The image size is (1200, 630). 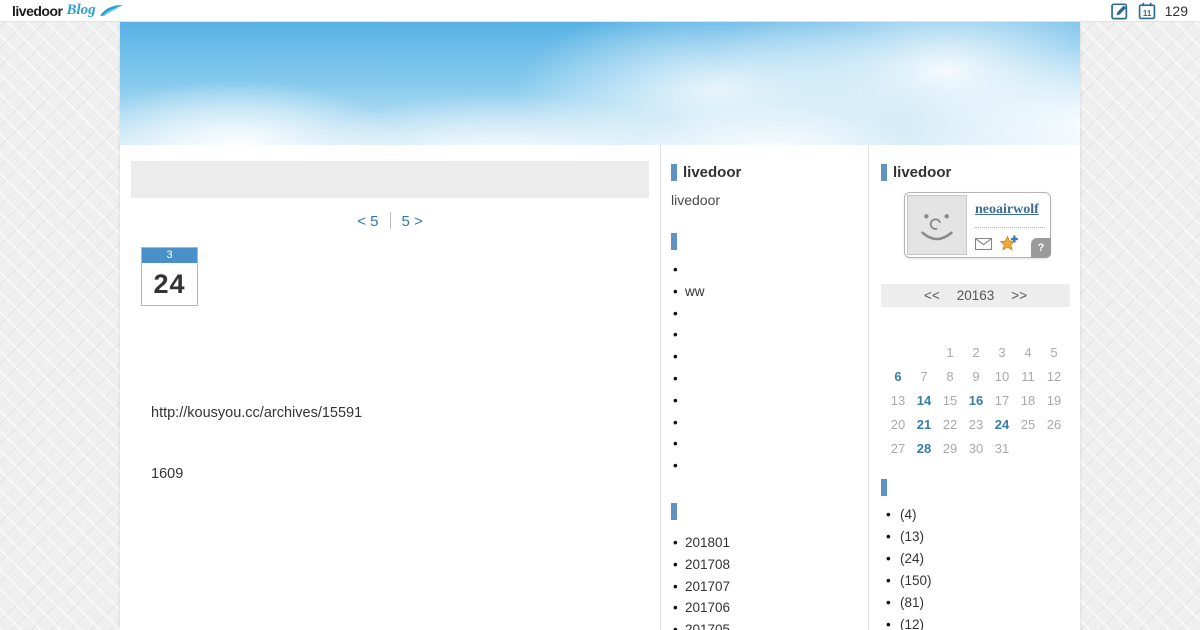 I want to click on archive-list-item: 201801, so click(x=770, y=543).